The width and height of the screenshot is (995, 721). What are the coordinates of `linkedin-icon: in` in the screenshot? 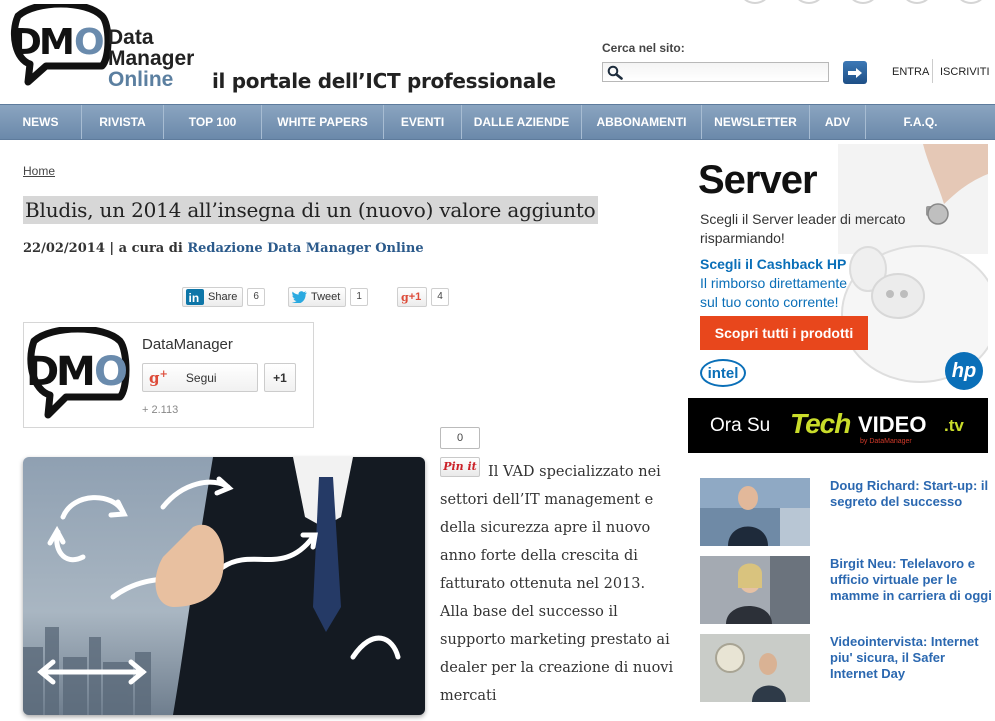 It's located at (195, 297).